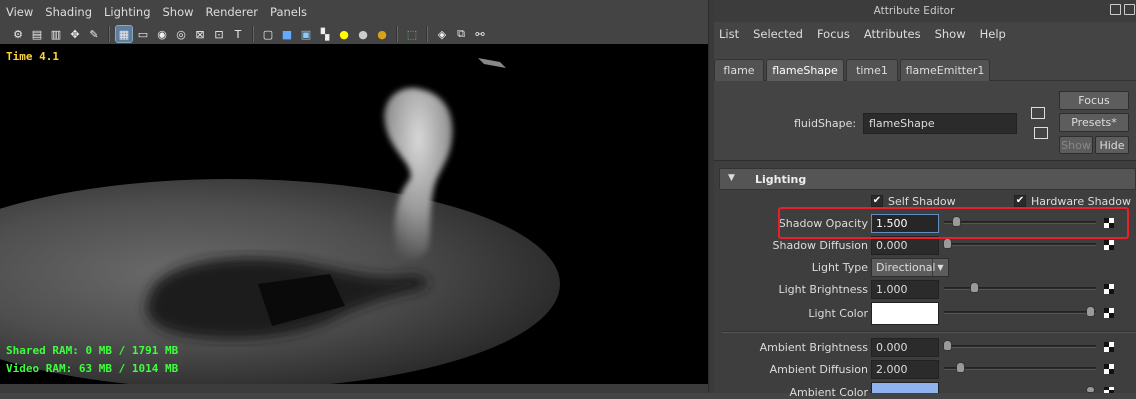 The image size is (1136, 399). What do you see at coordinates (905, 289) in the screenshot?
I see `light-brightness-field: 1.000` at bounding box center [905, 289].